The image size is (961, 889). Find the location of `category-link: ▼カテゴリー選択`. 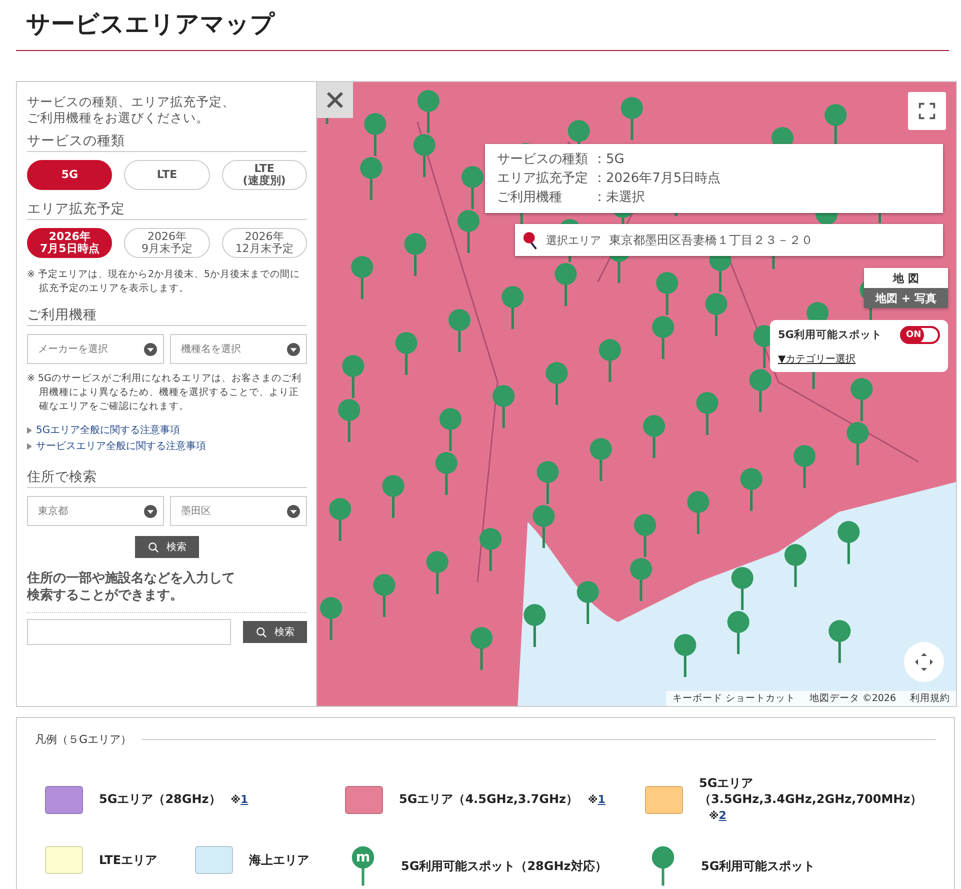

category-link: ▼カテゴリー選択 is located at coordinates (859, 359).